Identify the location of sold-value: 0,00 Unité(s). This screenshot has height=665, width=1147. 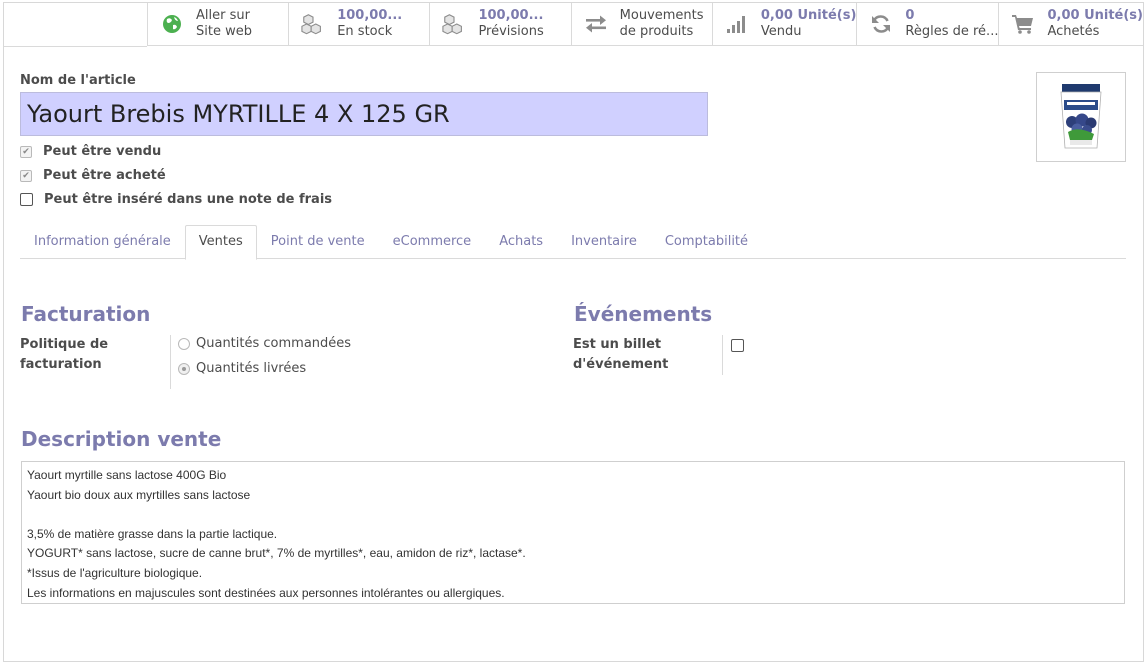
(808, 15).